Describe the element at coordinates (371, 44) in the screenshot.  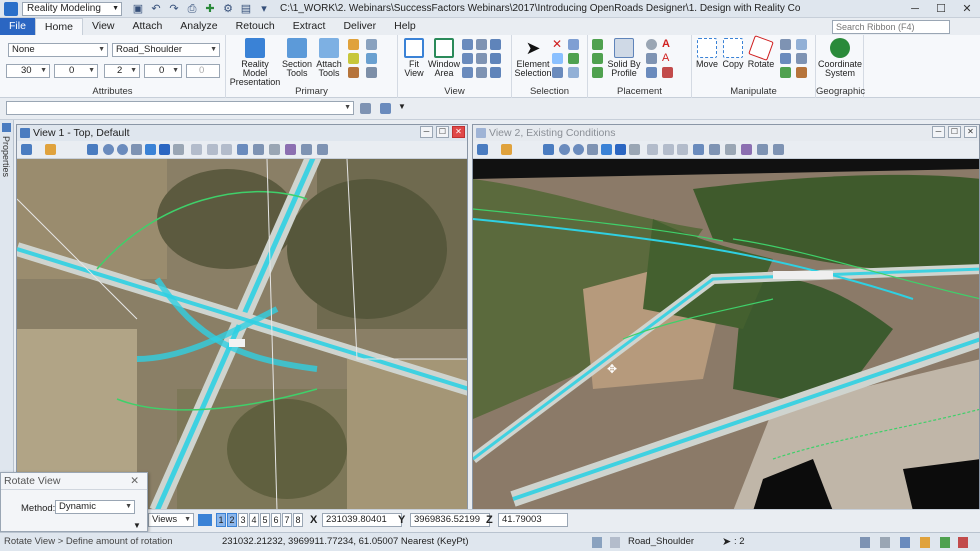
I see `grid-icon` at that location.